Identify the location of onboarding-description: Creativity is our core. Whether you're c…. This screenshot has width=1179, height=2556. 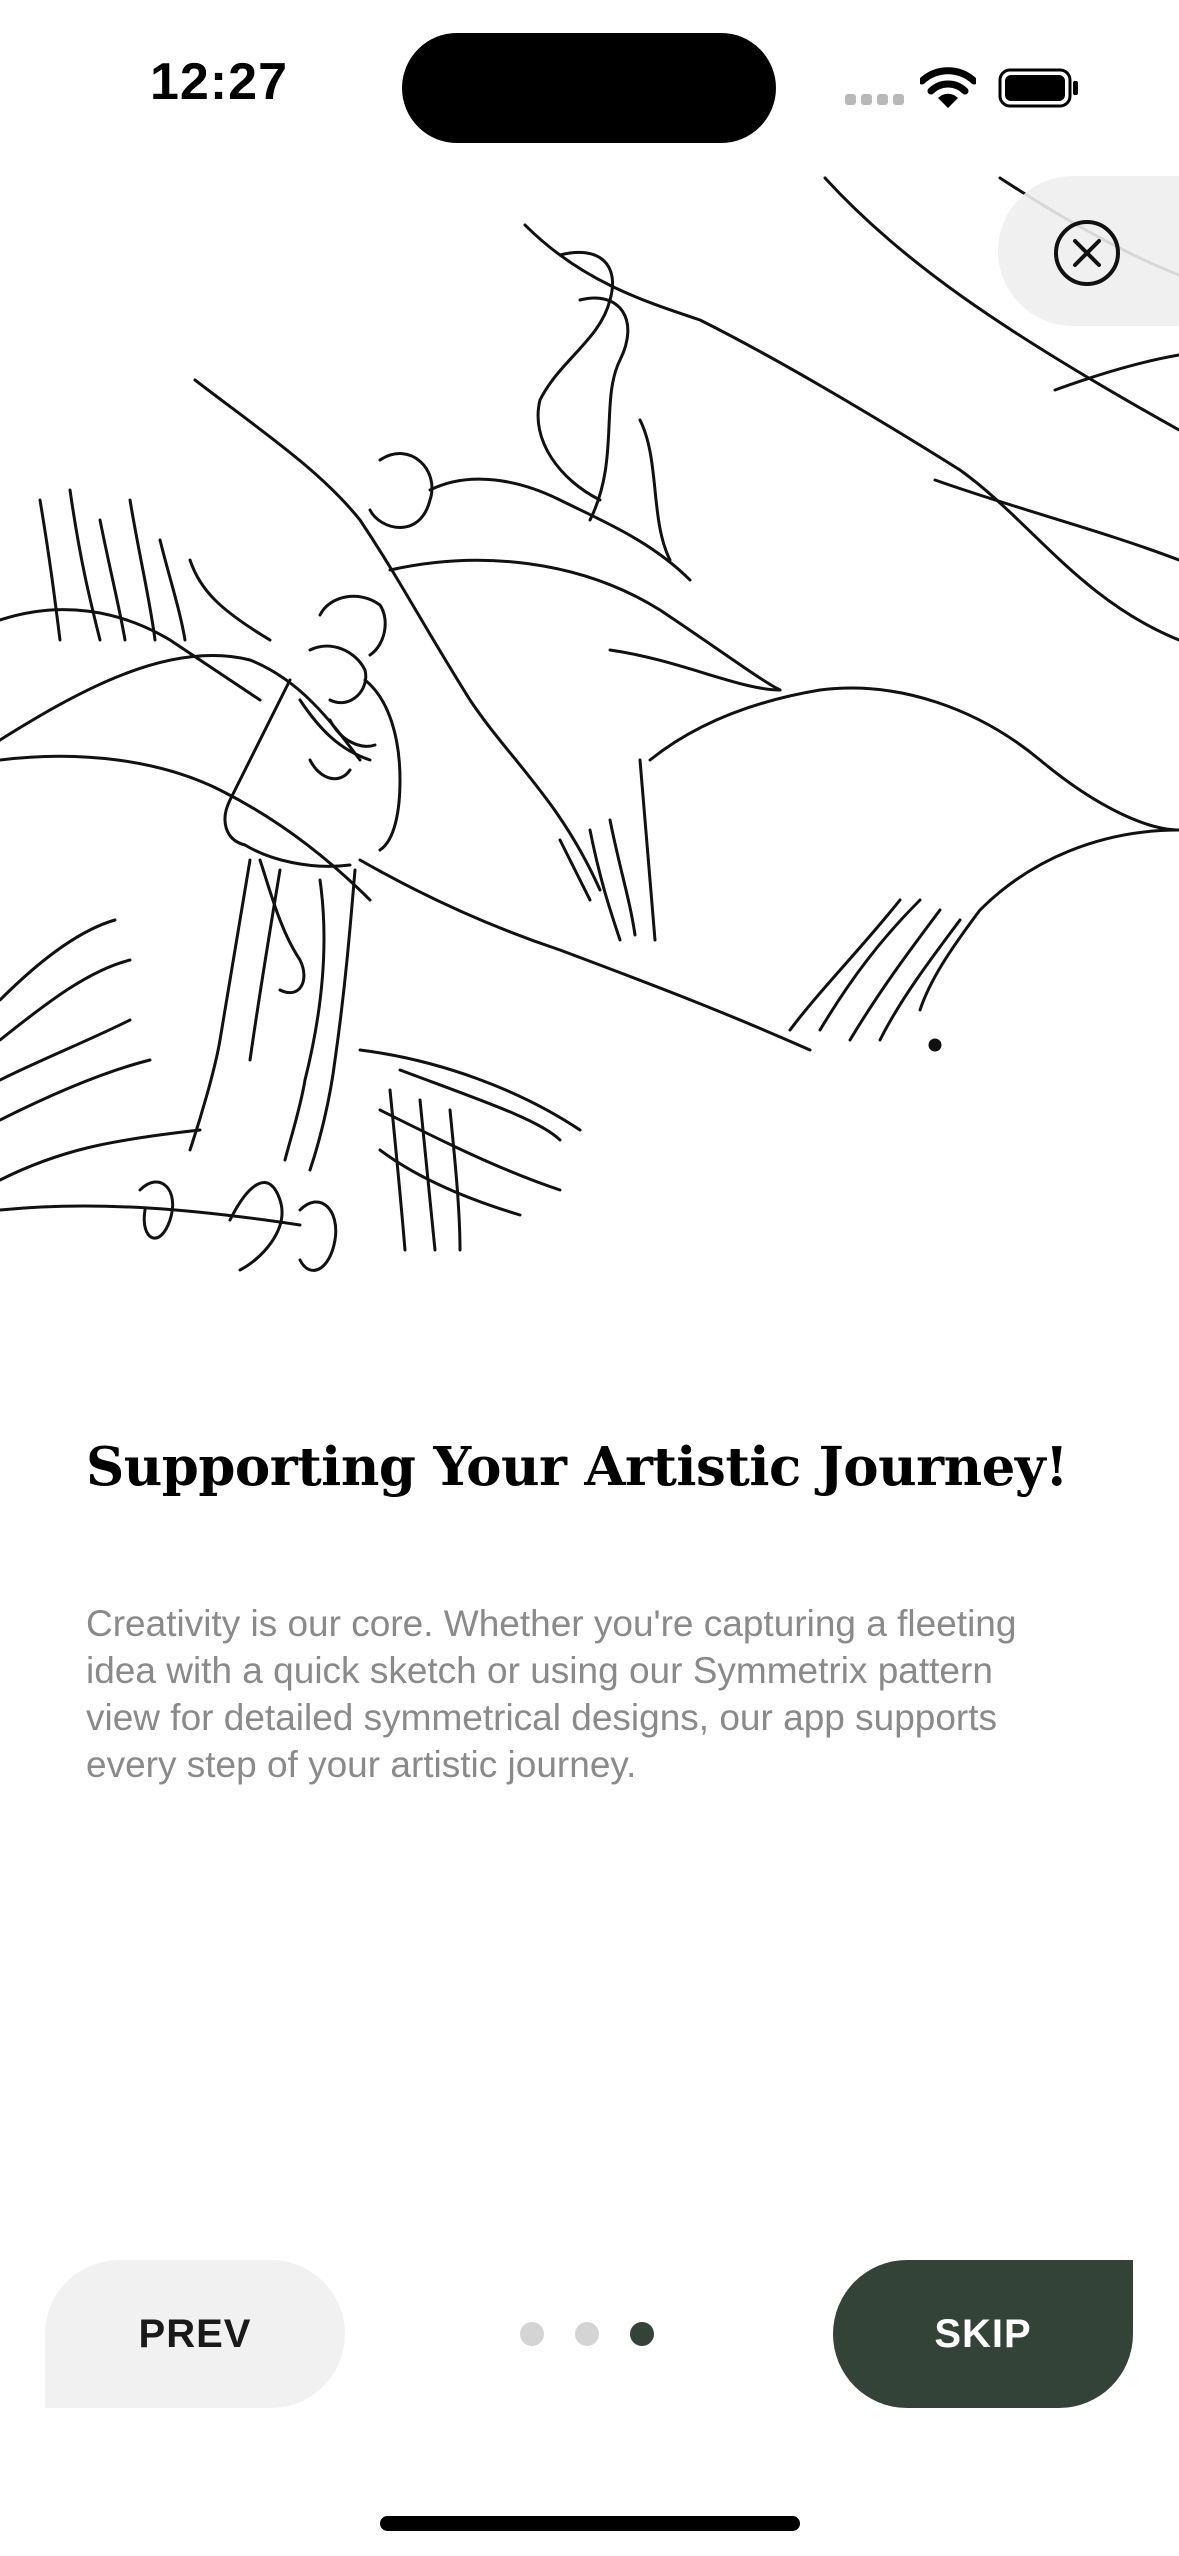
(551, 1694).